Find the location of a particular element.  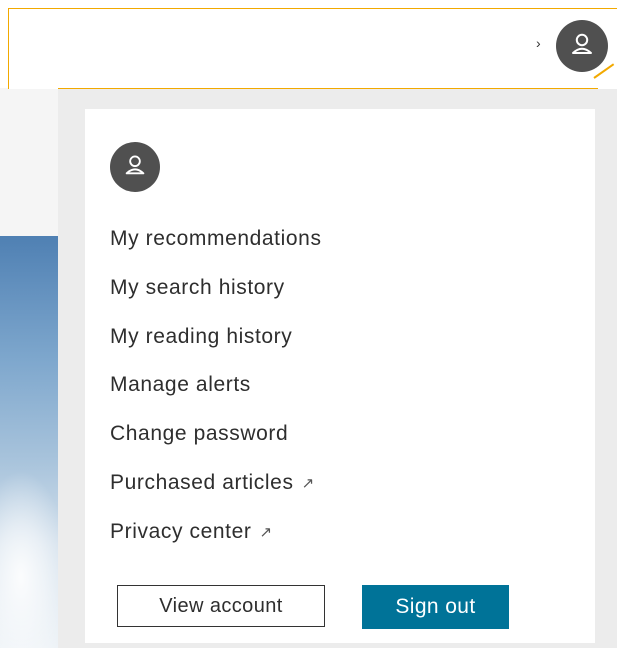

menu-item-label: My search history is located at coordinates (197, 287).